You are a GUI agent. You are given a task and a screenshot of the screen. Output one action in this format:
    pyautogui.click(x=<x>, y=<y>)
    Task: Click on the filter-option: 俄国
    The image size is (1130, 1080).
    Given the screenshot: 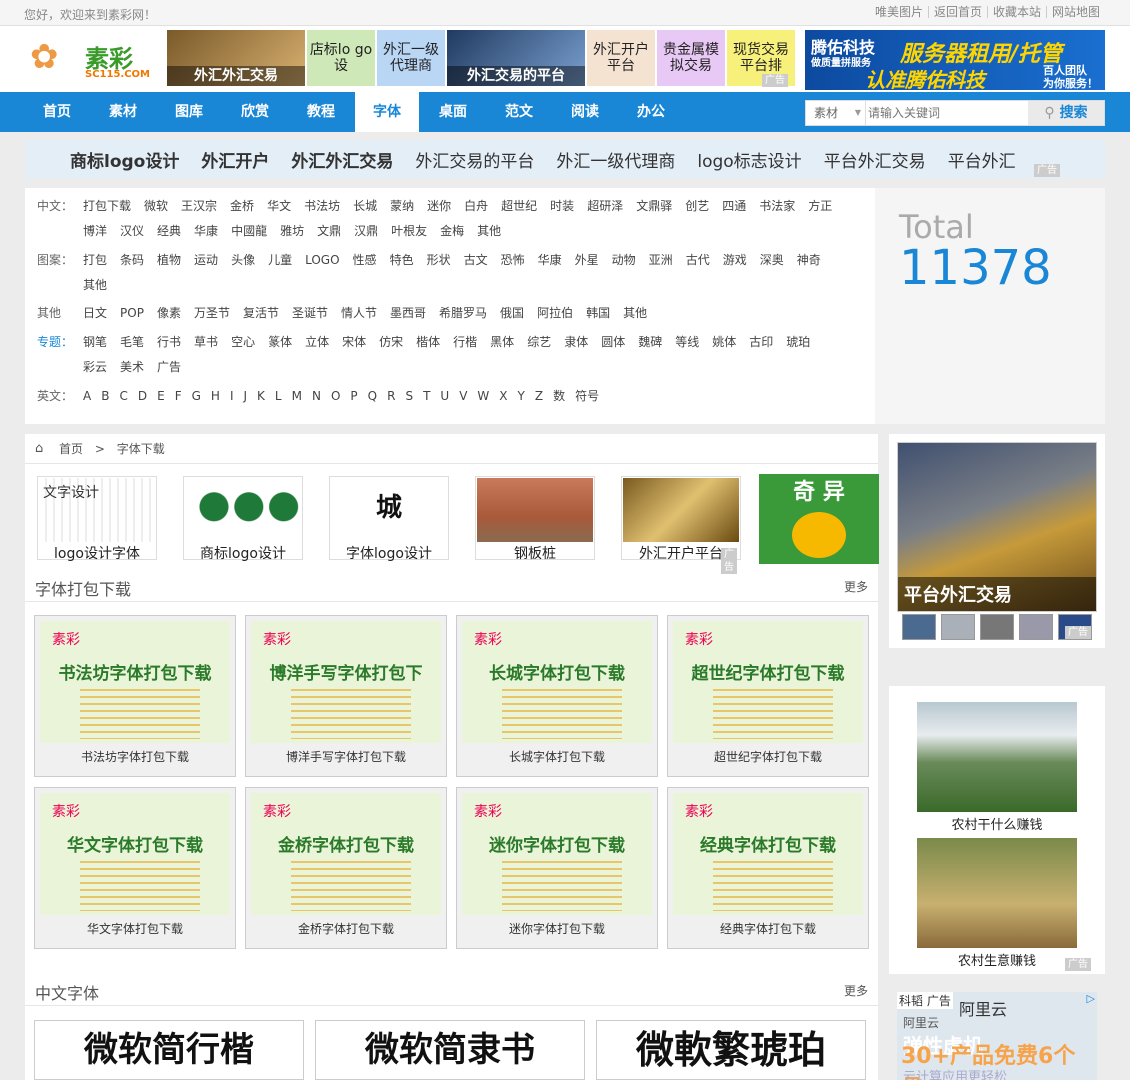 What is the action you would take?
    pyautogui.click(x=512, y=313)
    